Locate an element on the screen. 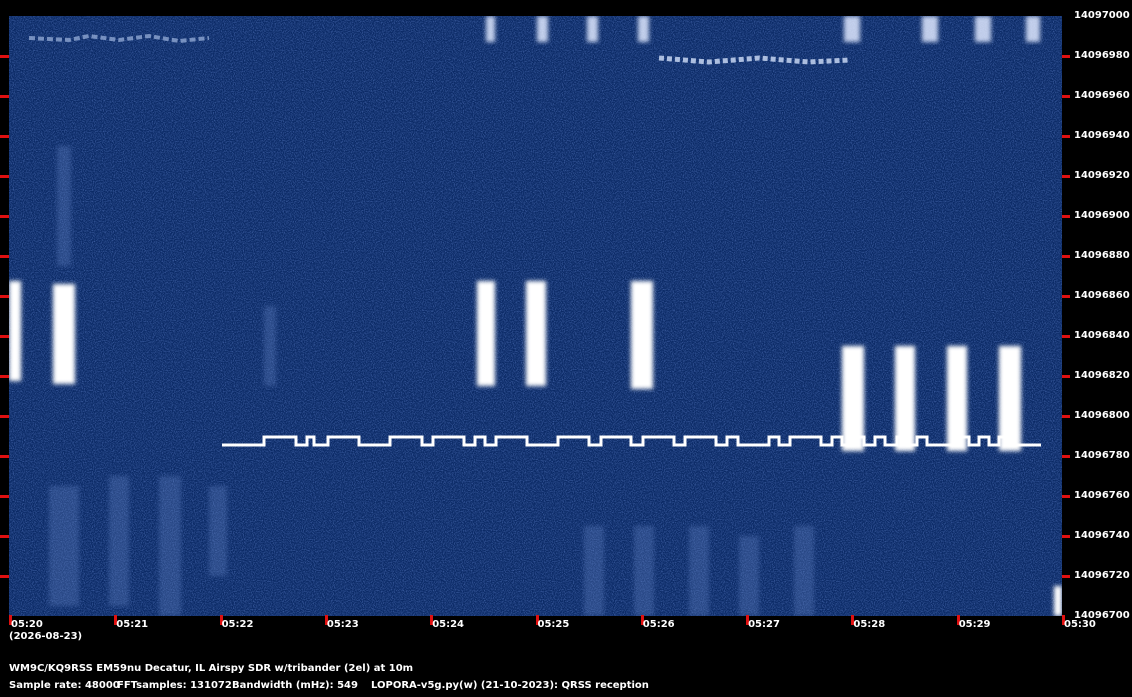 This screenshot has height=697, width=1132. x-axis-label: 05:24 is located at coordinates (448, 624).